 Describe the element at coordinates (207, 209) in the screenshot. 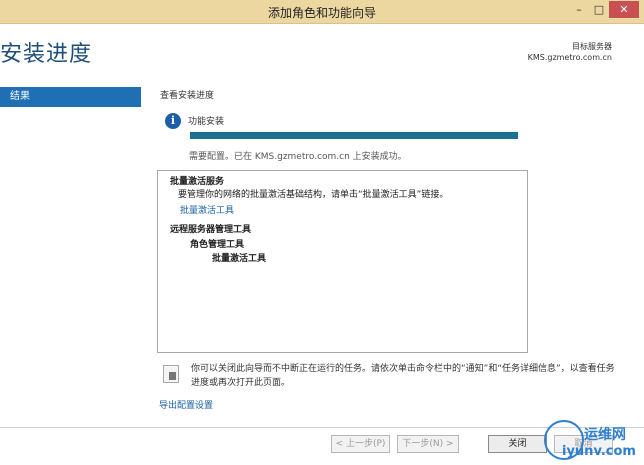

I see `volume-activation-tools-link: 批量激活工具` at that location.